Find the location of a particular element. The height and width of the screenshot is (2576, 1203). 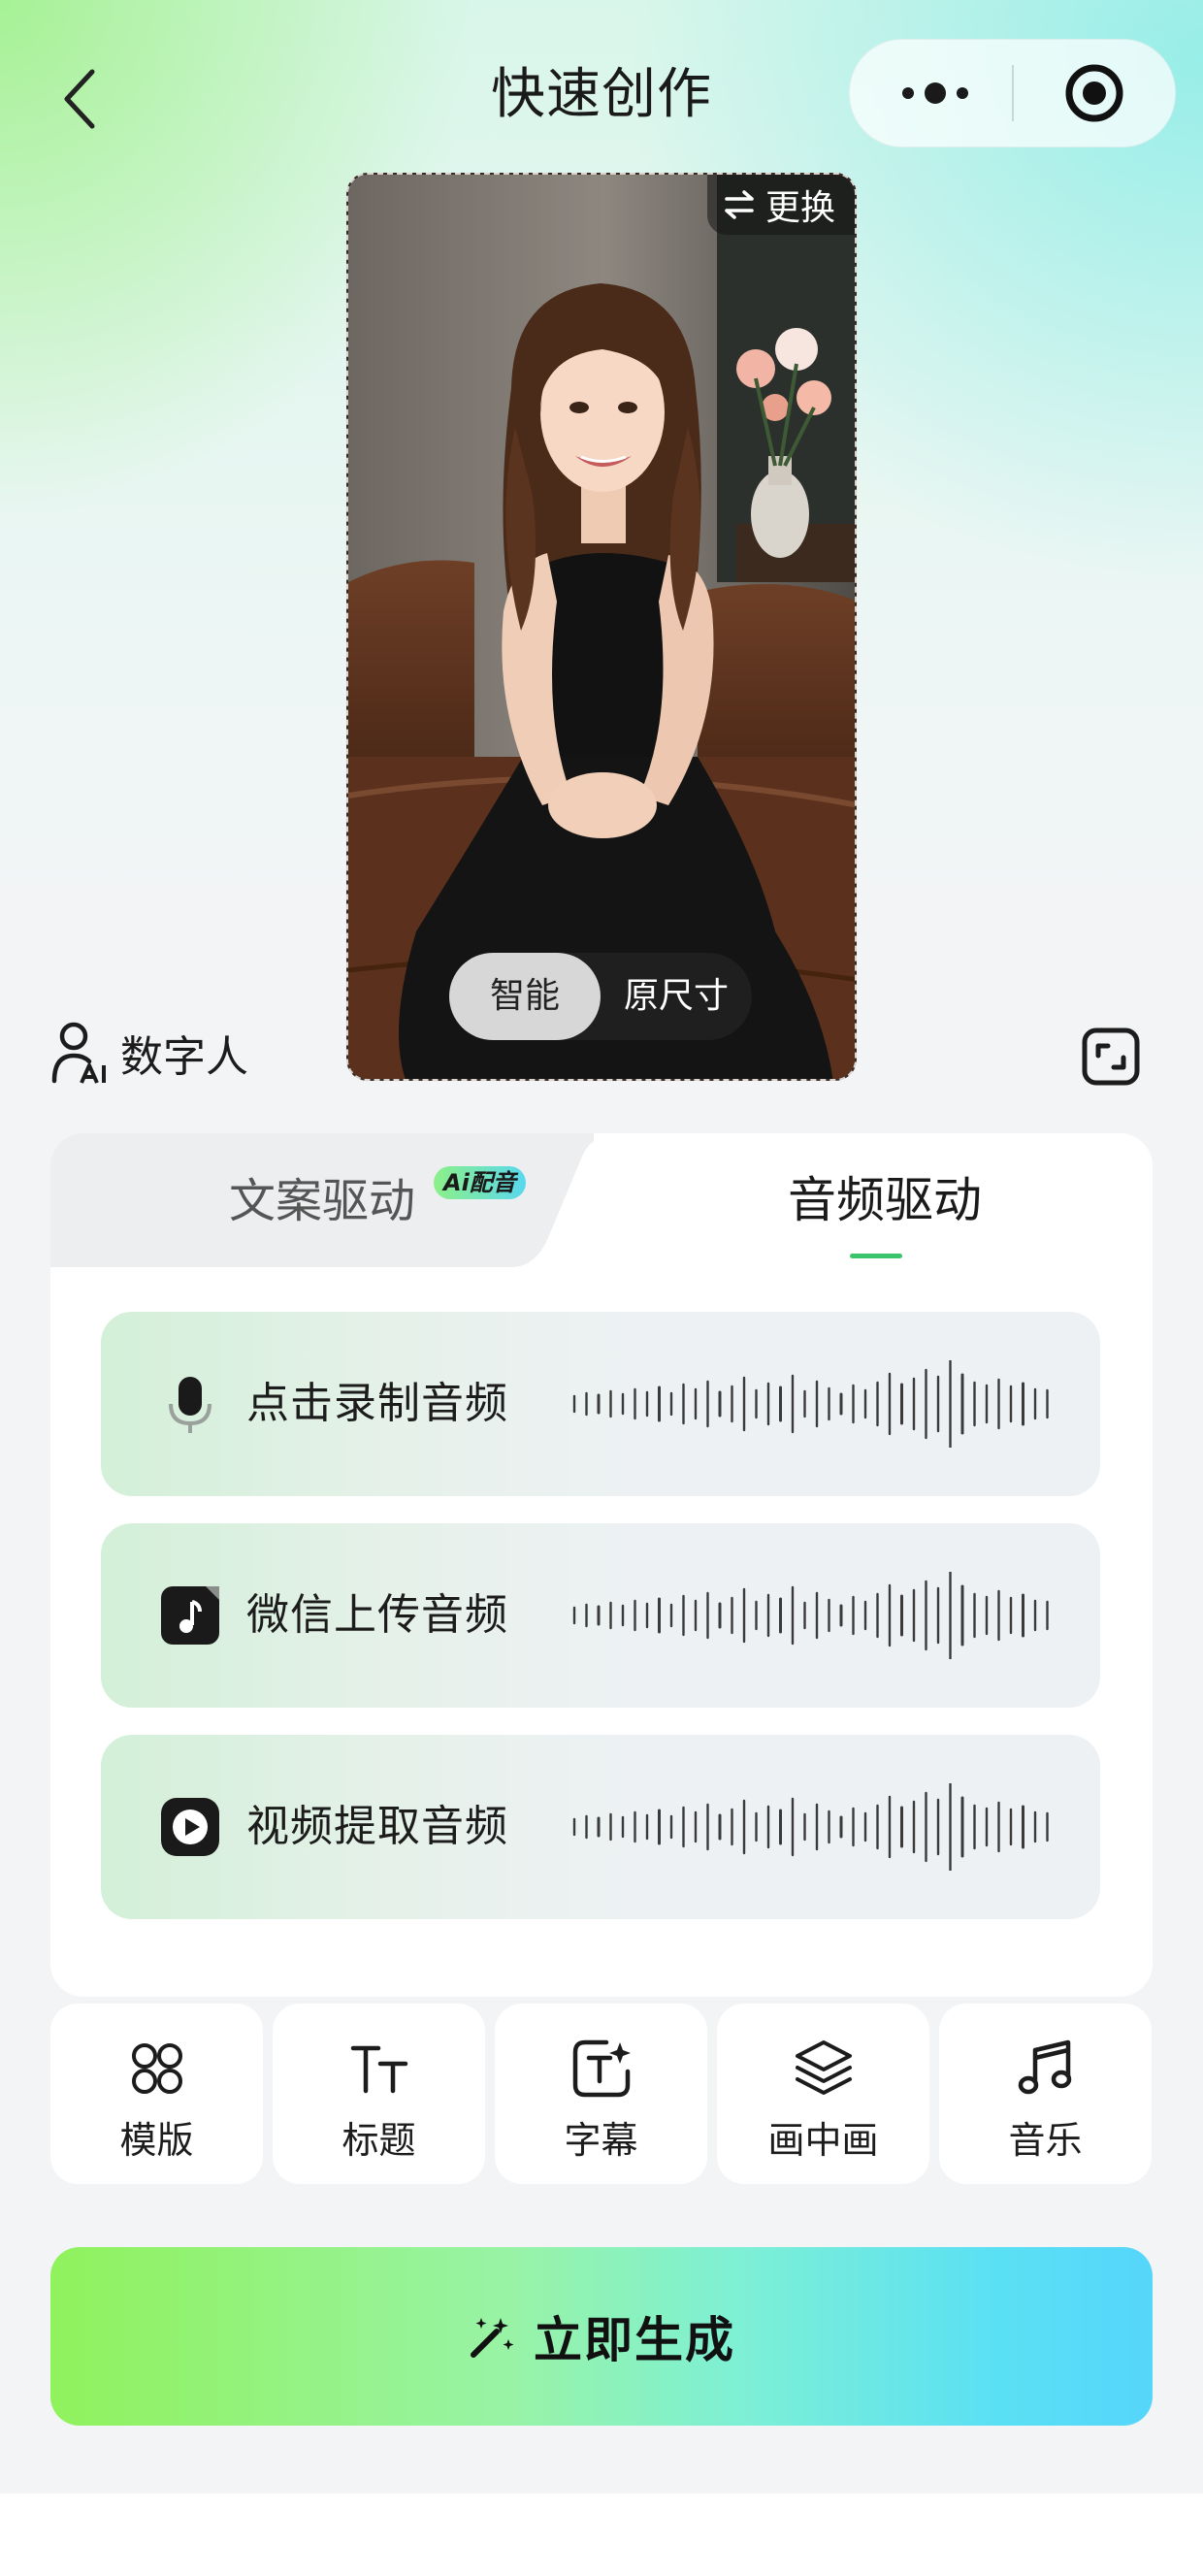

mini-program-capsule is located at coordinates (1012, 93).